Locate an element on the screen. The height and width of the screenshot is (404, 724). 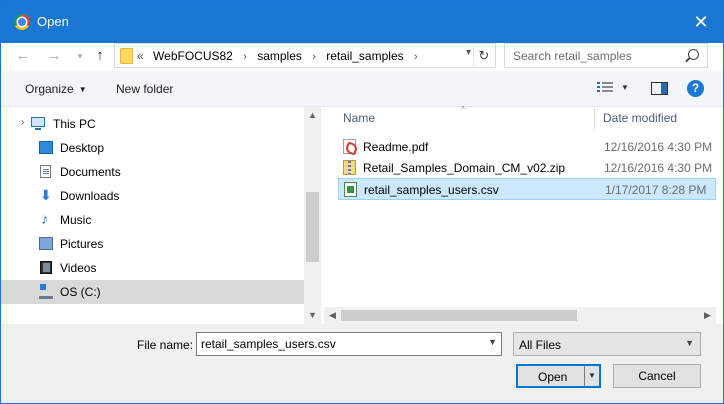
search-box is located at coordinates (606, 55).